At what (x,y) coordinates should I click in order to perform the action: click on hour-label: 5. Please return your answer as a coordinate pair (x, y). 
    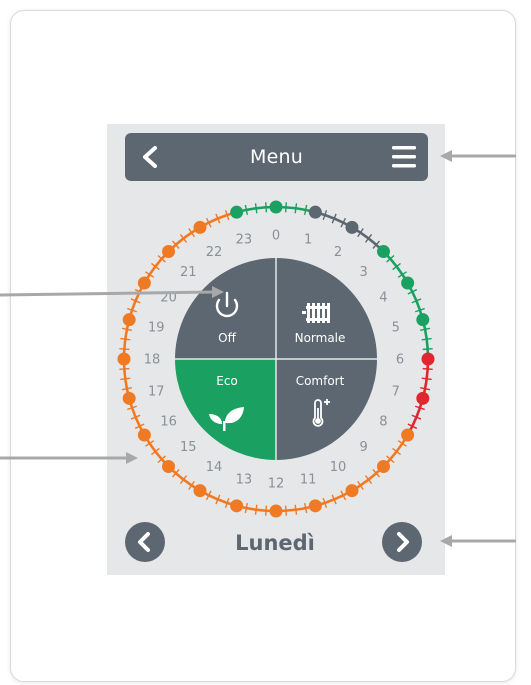
    Looking at the image, I should click on (396, 327).